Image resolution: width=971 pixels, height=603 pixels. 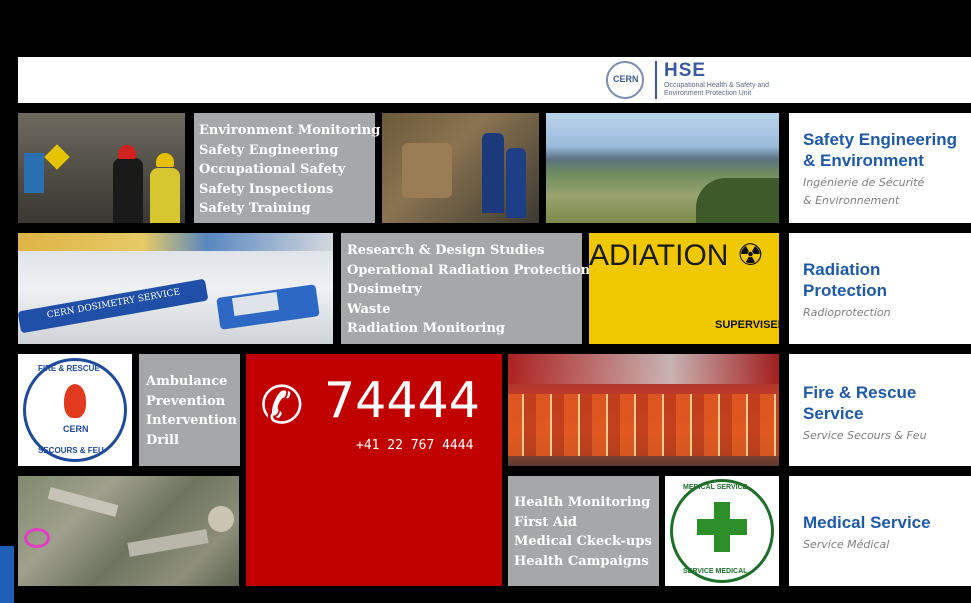 I want to click on list-item: Environment Monitoring, so click(x=290, y=130).